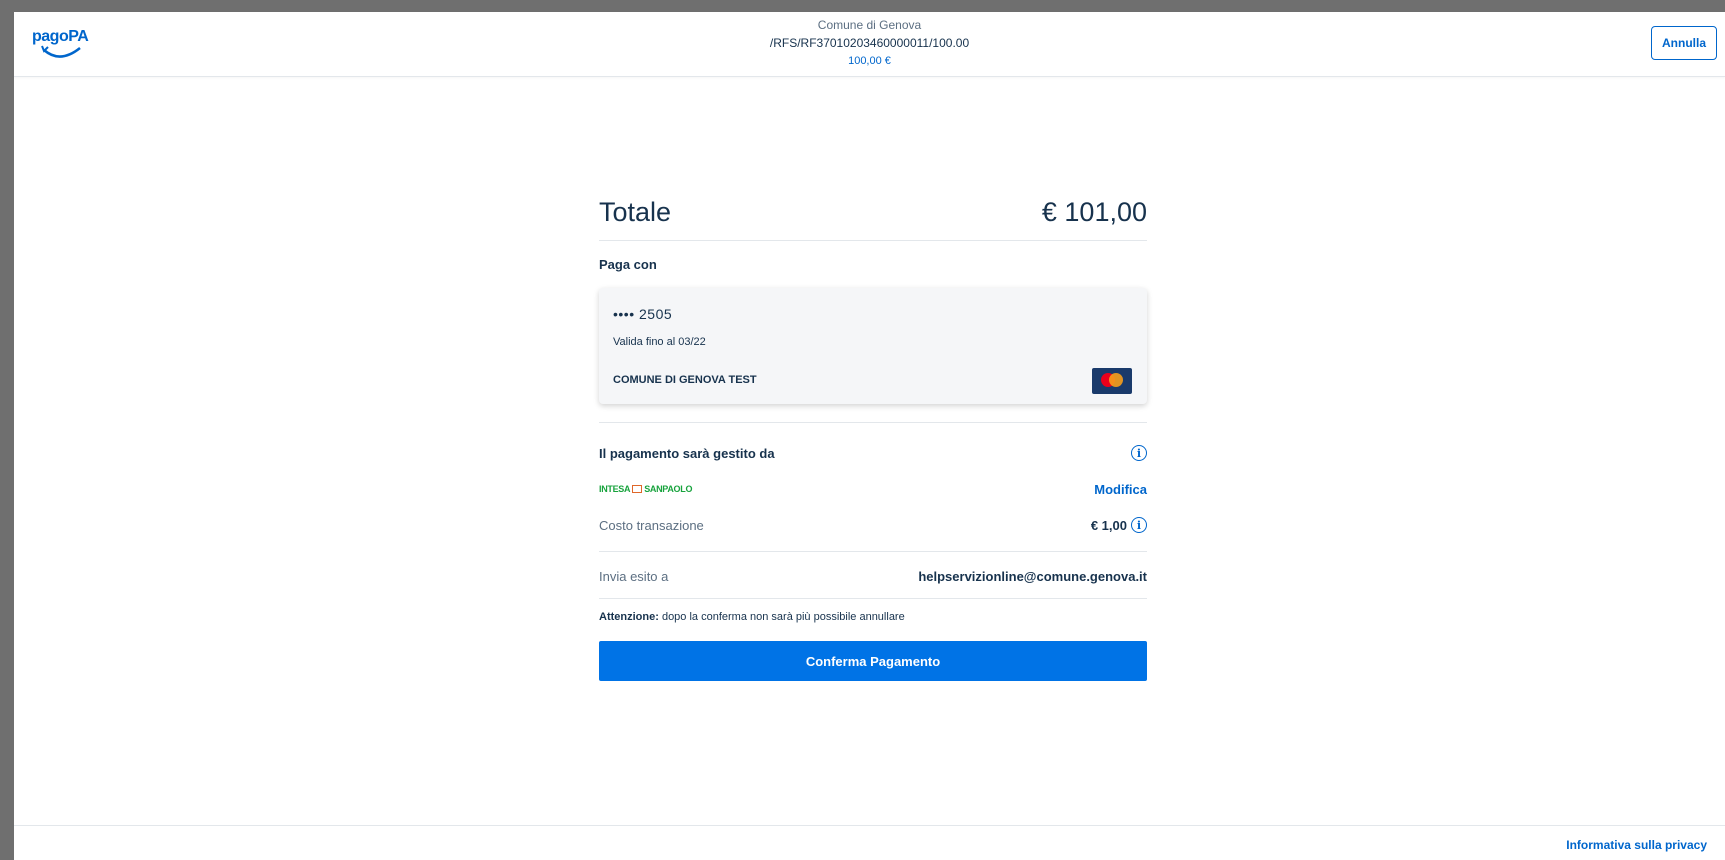 Image resolution: width=1725 pixels, height=860 pixels. Describe the element at coordinates (1108, 525) in the screenshot. I see `transaction-cost-value: € 1,00` at that location.